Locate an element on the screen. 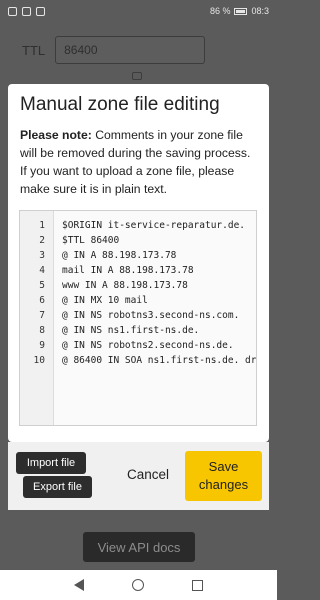 The height and width of the screenshot is (600, 320). export-file-button: Export file is located at coordinates (57, 487).